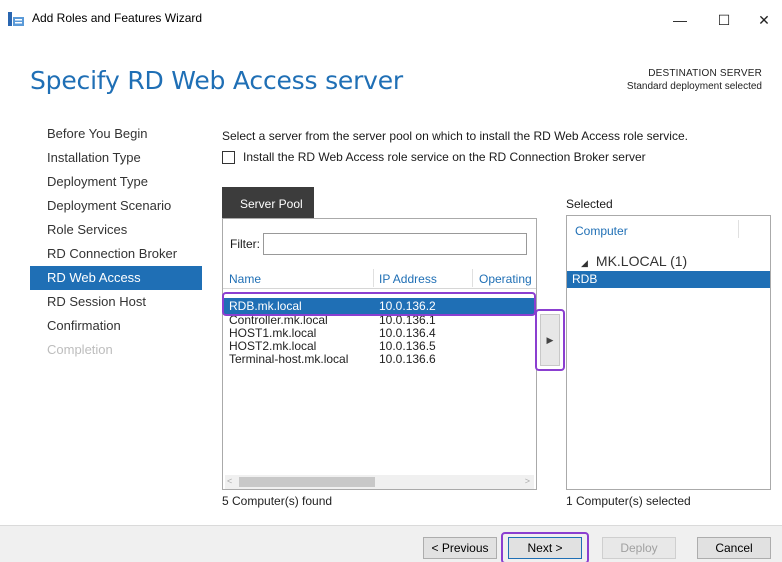 The width and height of the screenshot is (782, 562). I want to click on nav-item-rd-session-host: RD Session Host, so click(116, 302).